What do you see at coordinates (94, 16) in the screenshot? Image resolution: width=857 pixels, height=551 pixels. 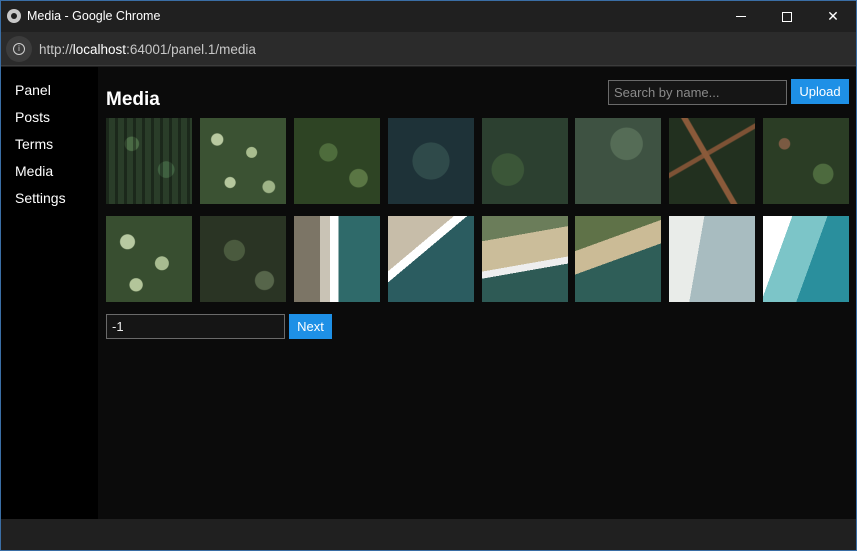 I see `window-title: Media - Google Chrome` at bounding box center [94, 16].